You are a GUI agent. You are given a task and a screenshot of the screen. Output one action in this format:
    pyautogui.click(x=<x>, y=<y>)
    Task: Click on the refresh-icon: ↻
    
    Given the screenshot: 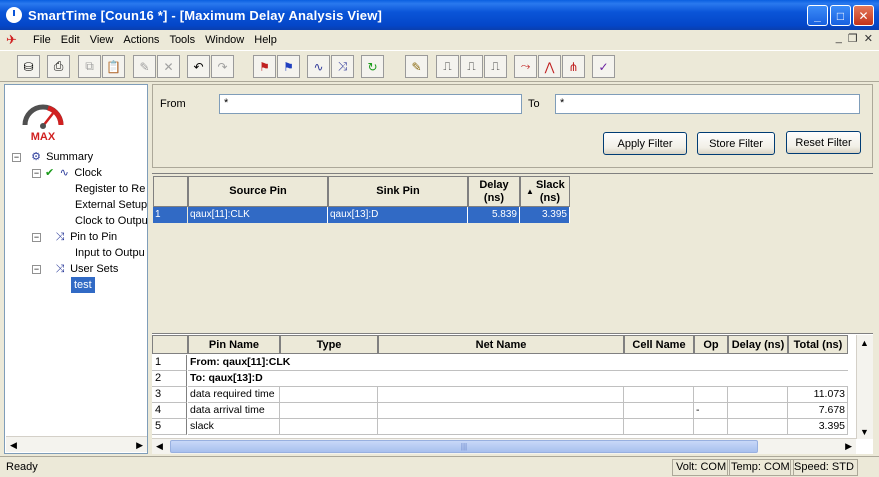 What is the action you would take?
    pyautogui.click(x=372, y=66)
    